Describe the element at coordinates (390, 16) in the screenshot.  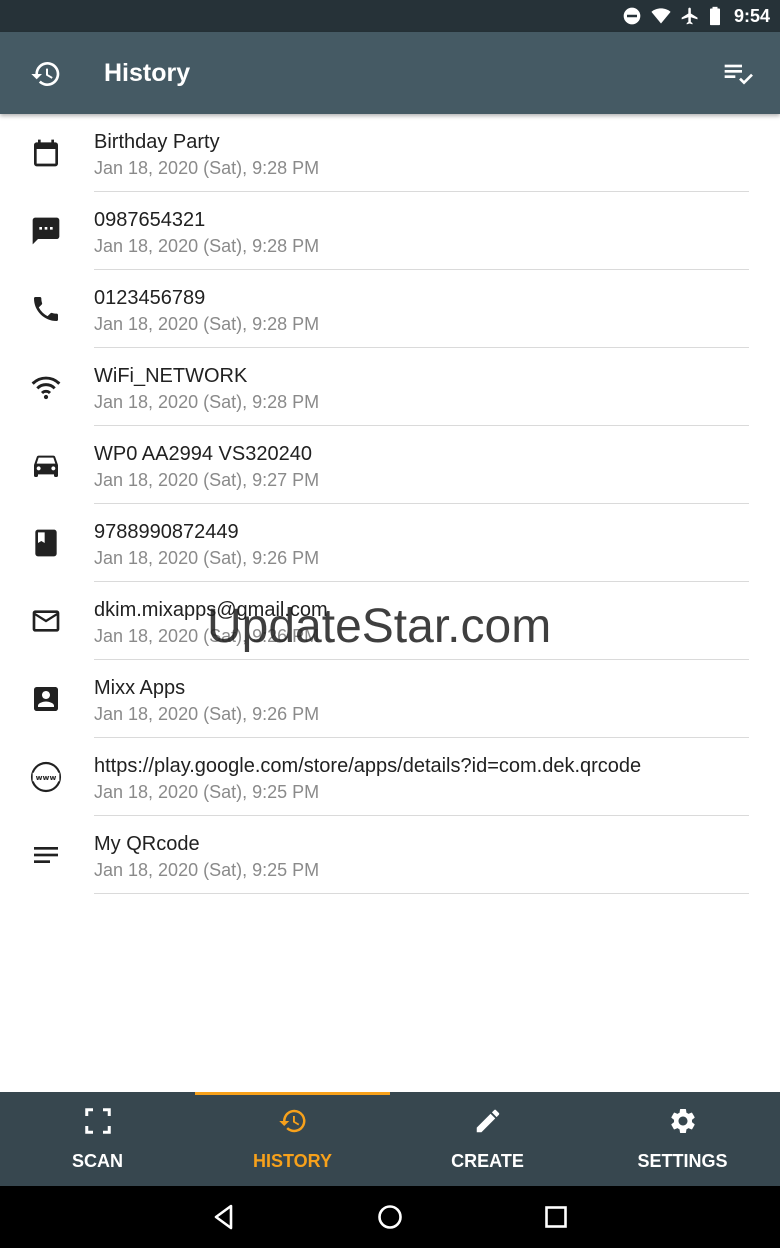
I see `status-bar: 9:54` at that location.